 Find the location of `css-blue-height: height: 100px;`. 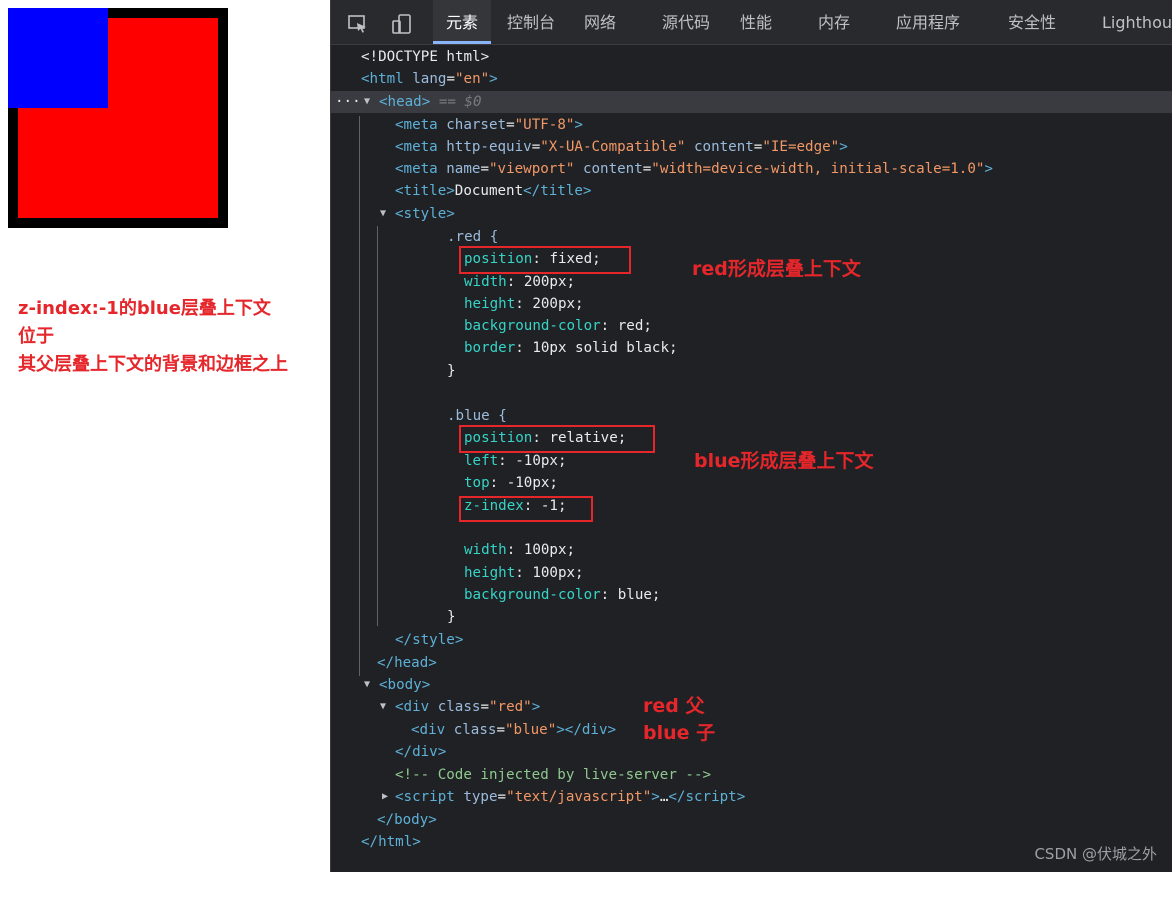

css-blue-height: height: 100px; is located at coordinates (524, 573).